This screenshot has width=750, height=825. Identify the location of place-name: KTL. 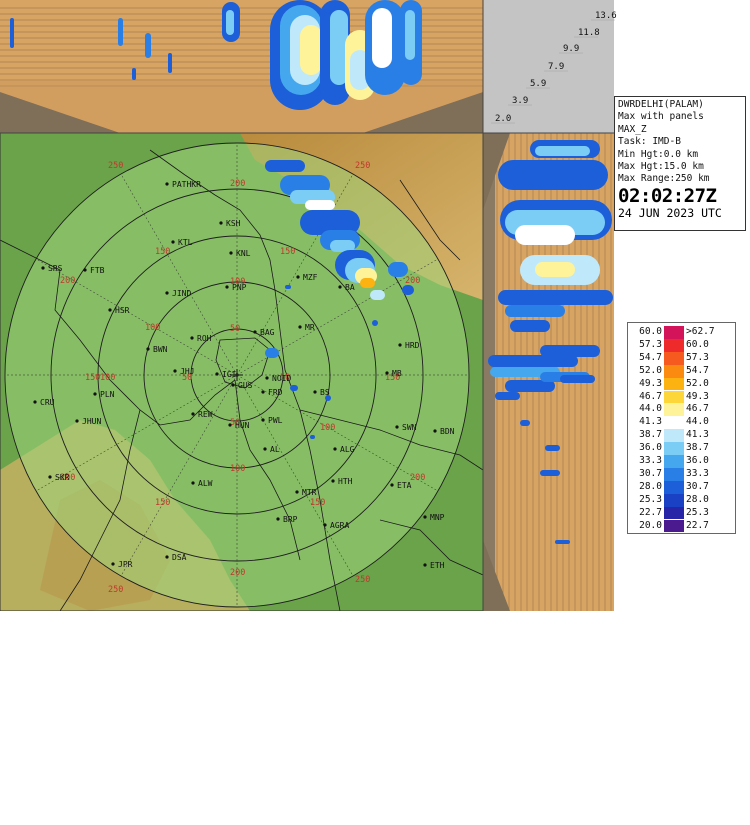
(185, 242).